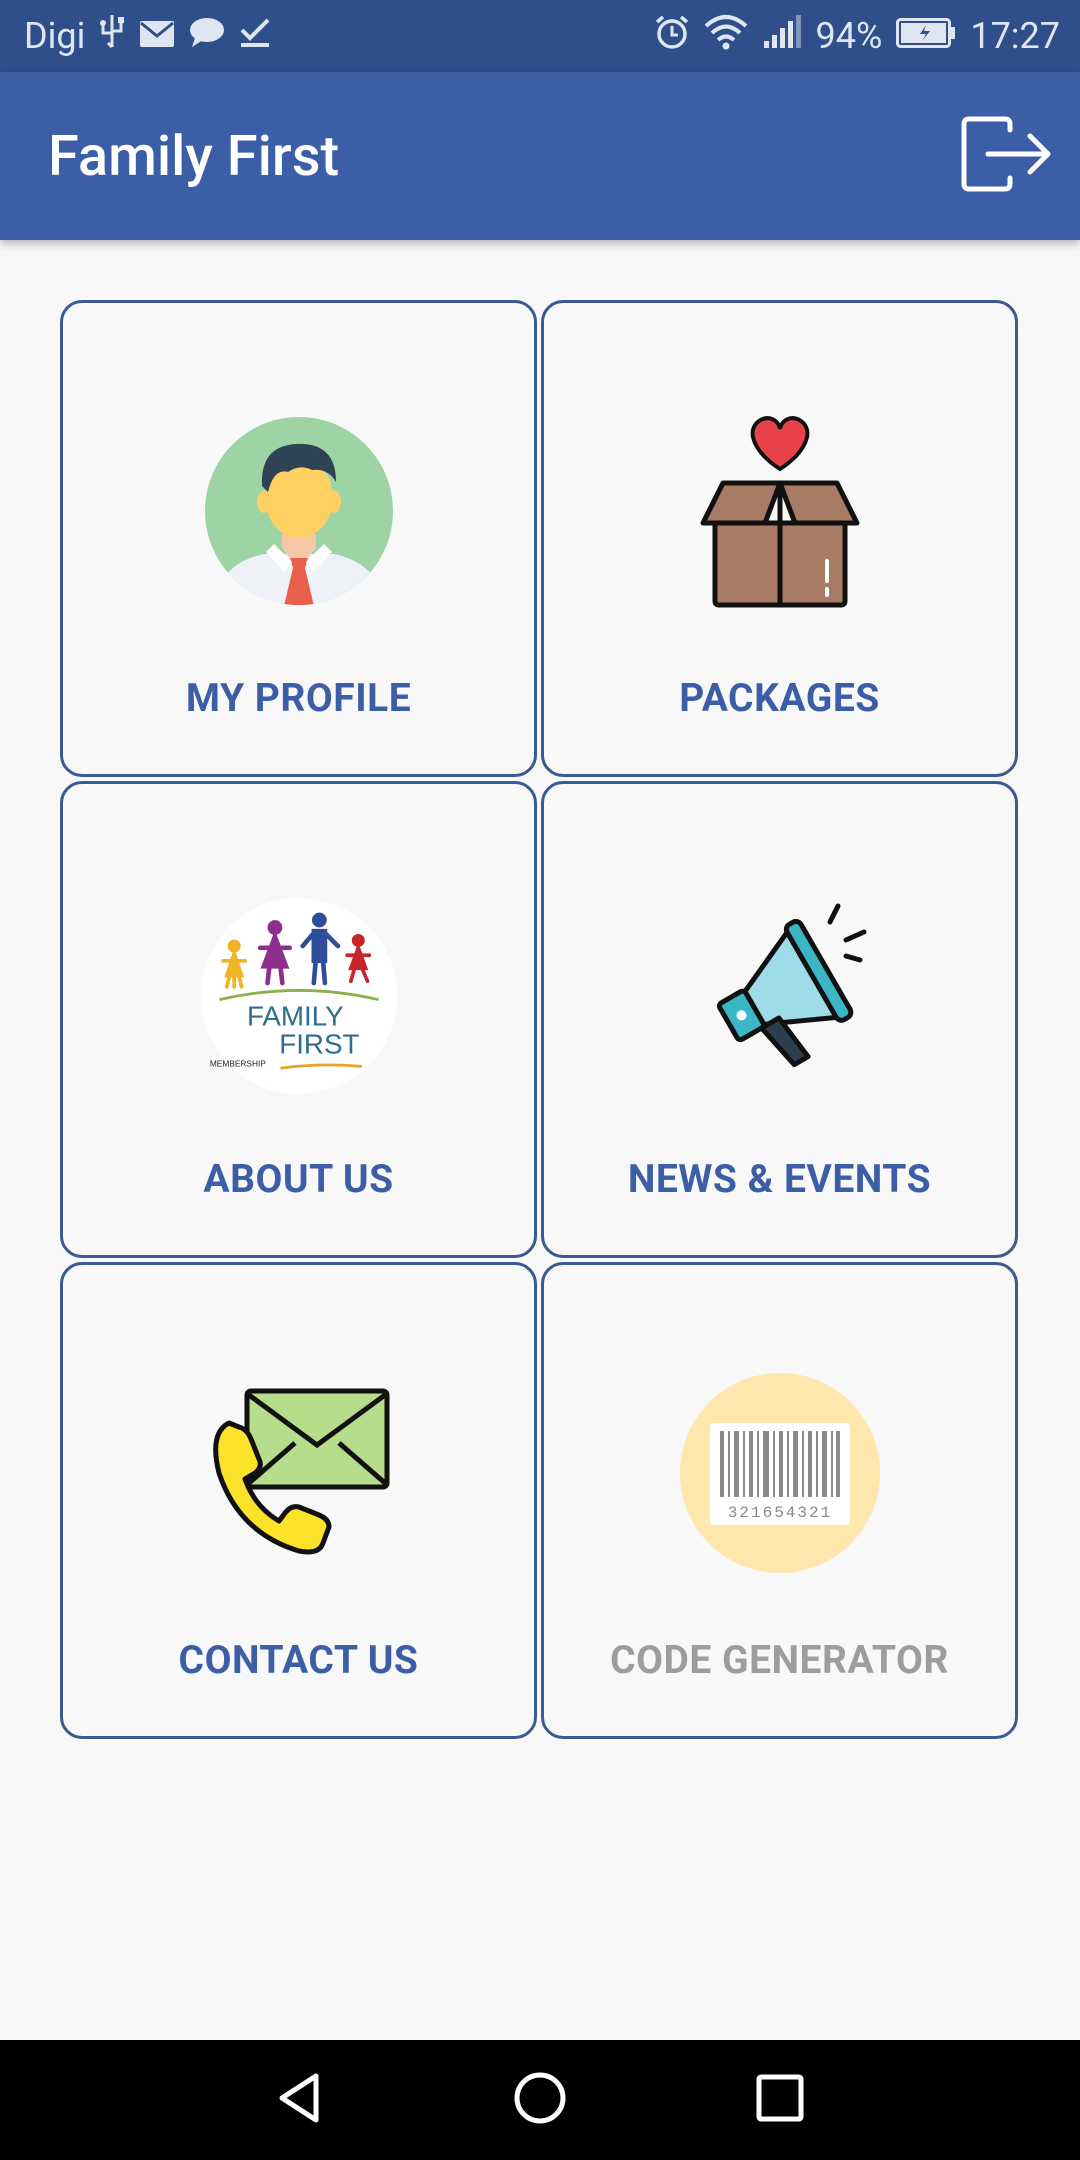 The height and width of the screenshot is (2160, 1080). I want to click on battery-icon, so click(926, 36).